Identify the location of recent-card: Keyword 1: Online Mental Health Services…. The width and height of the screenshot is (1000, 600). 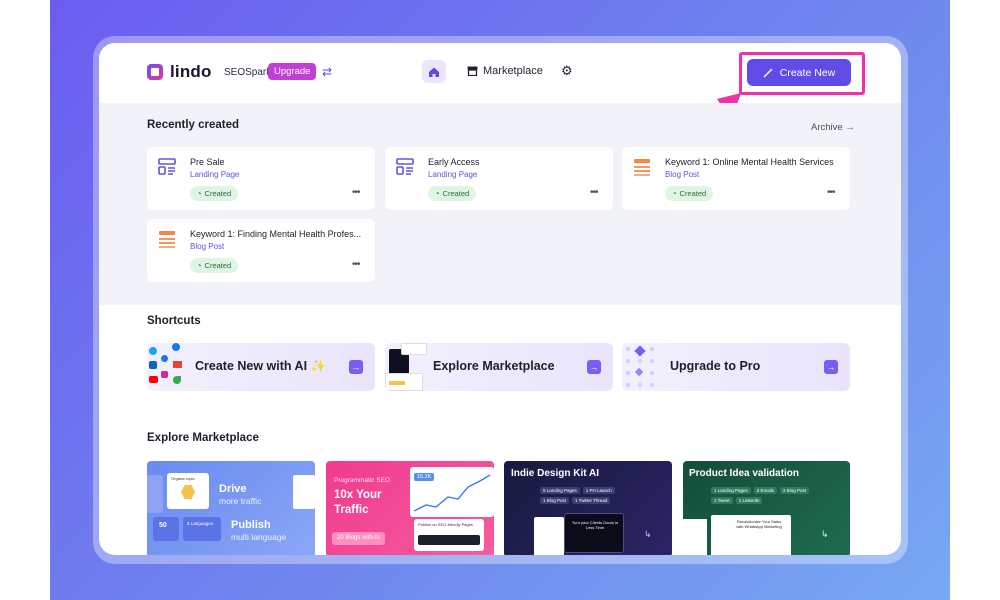
(736, 178).